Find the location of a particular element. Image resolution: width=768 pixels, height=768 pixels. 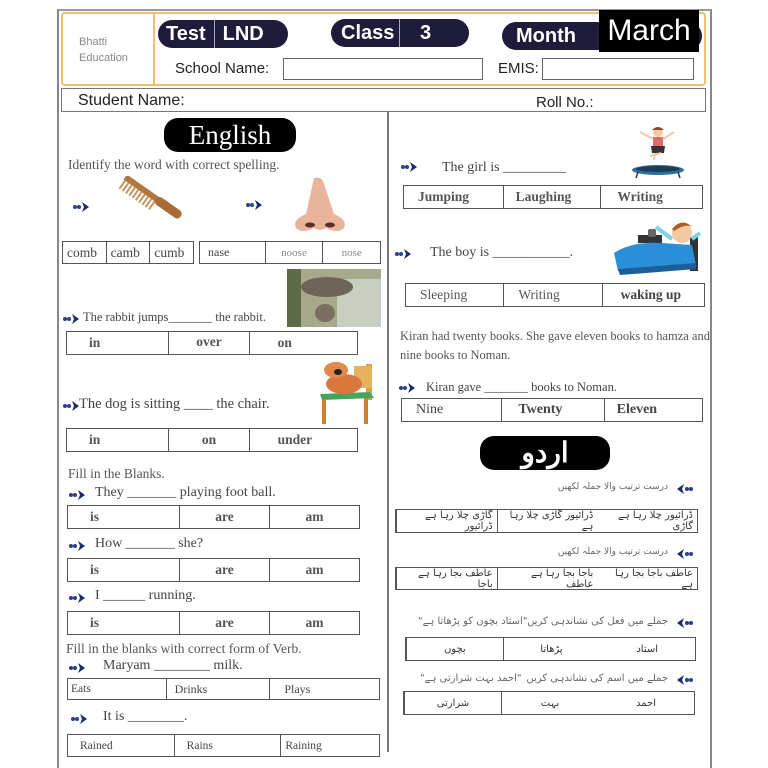

urdu-q4-options: احمد بہت شرارتی is located at coordinates (549, 703).